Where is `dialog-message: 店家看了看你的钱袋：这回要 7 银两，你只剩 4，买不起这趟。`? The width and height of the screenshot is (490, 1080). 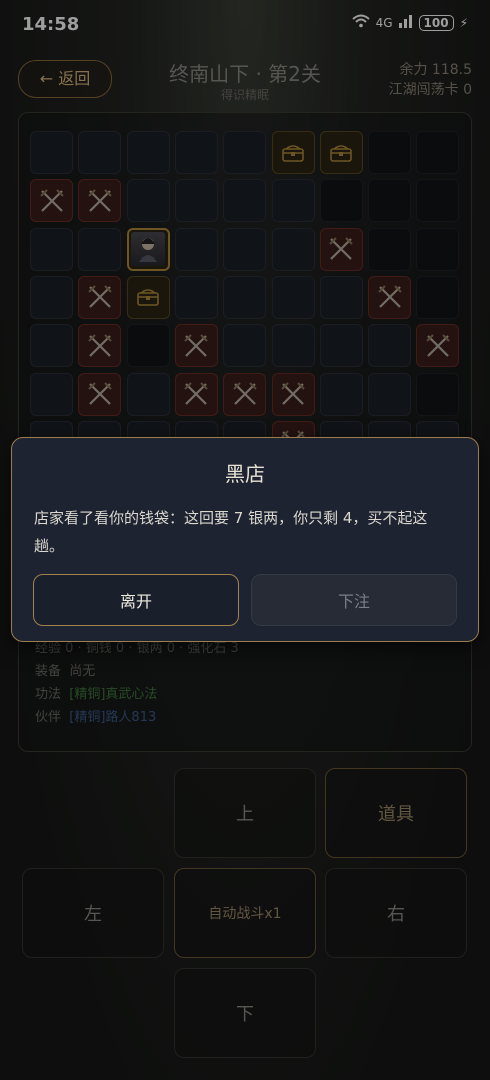 dialog-message: 店家看了看你的钱袋：这回要 7 银两，你只剩 4，买不起这趟。 is located at coordinates (231, 532).